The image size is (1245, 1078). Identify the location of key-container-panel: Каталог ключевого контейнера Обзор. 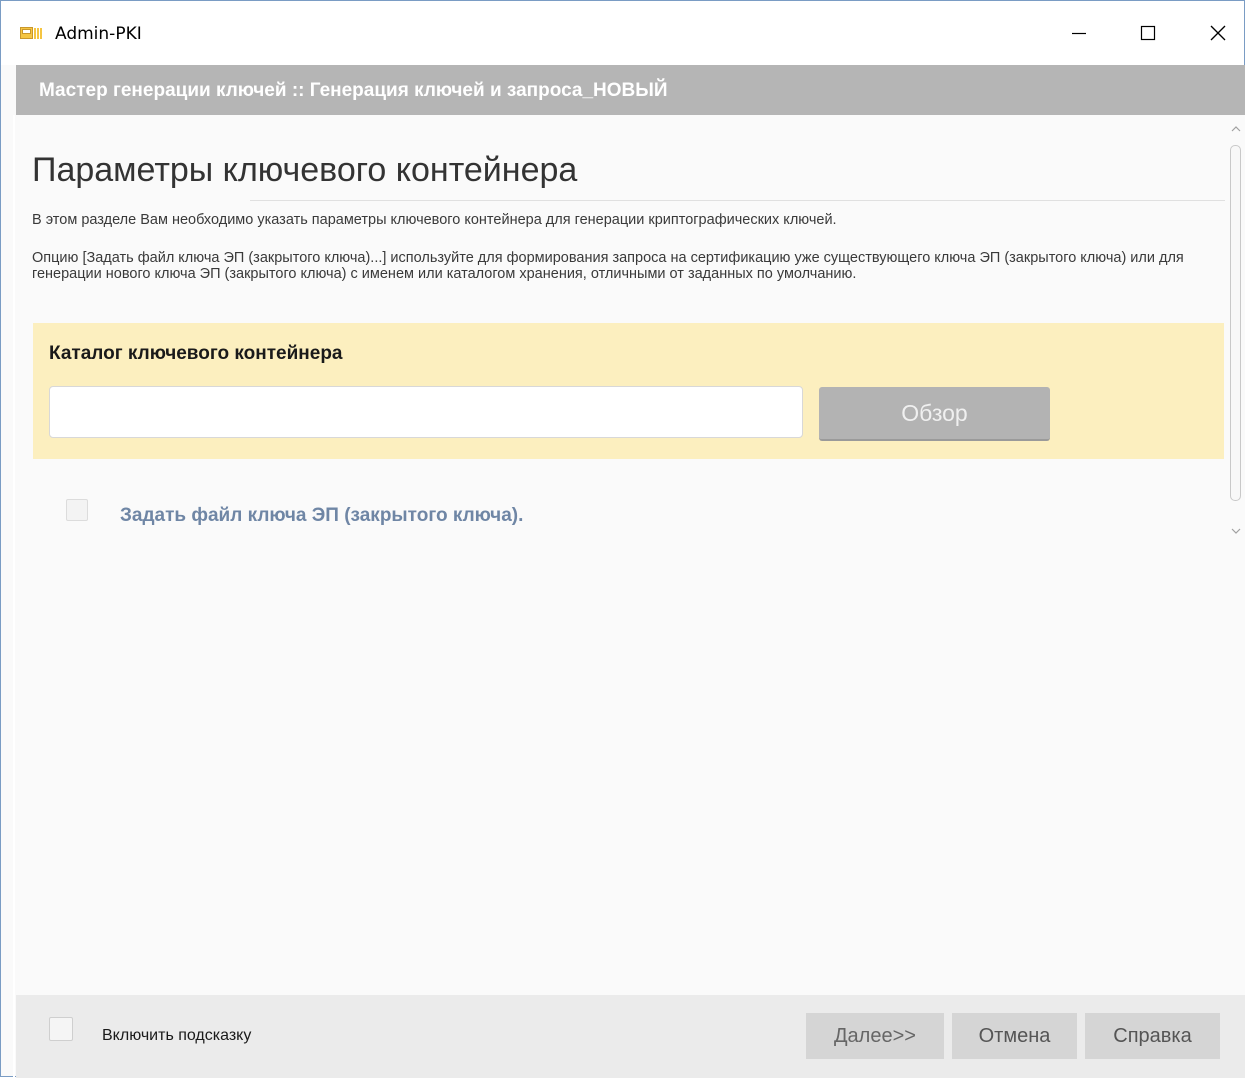
(628, 391).